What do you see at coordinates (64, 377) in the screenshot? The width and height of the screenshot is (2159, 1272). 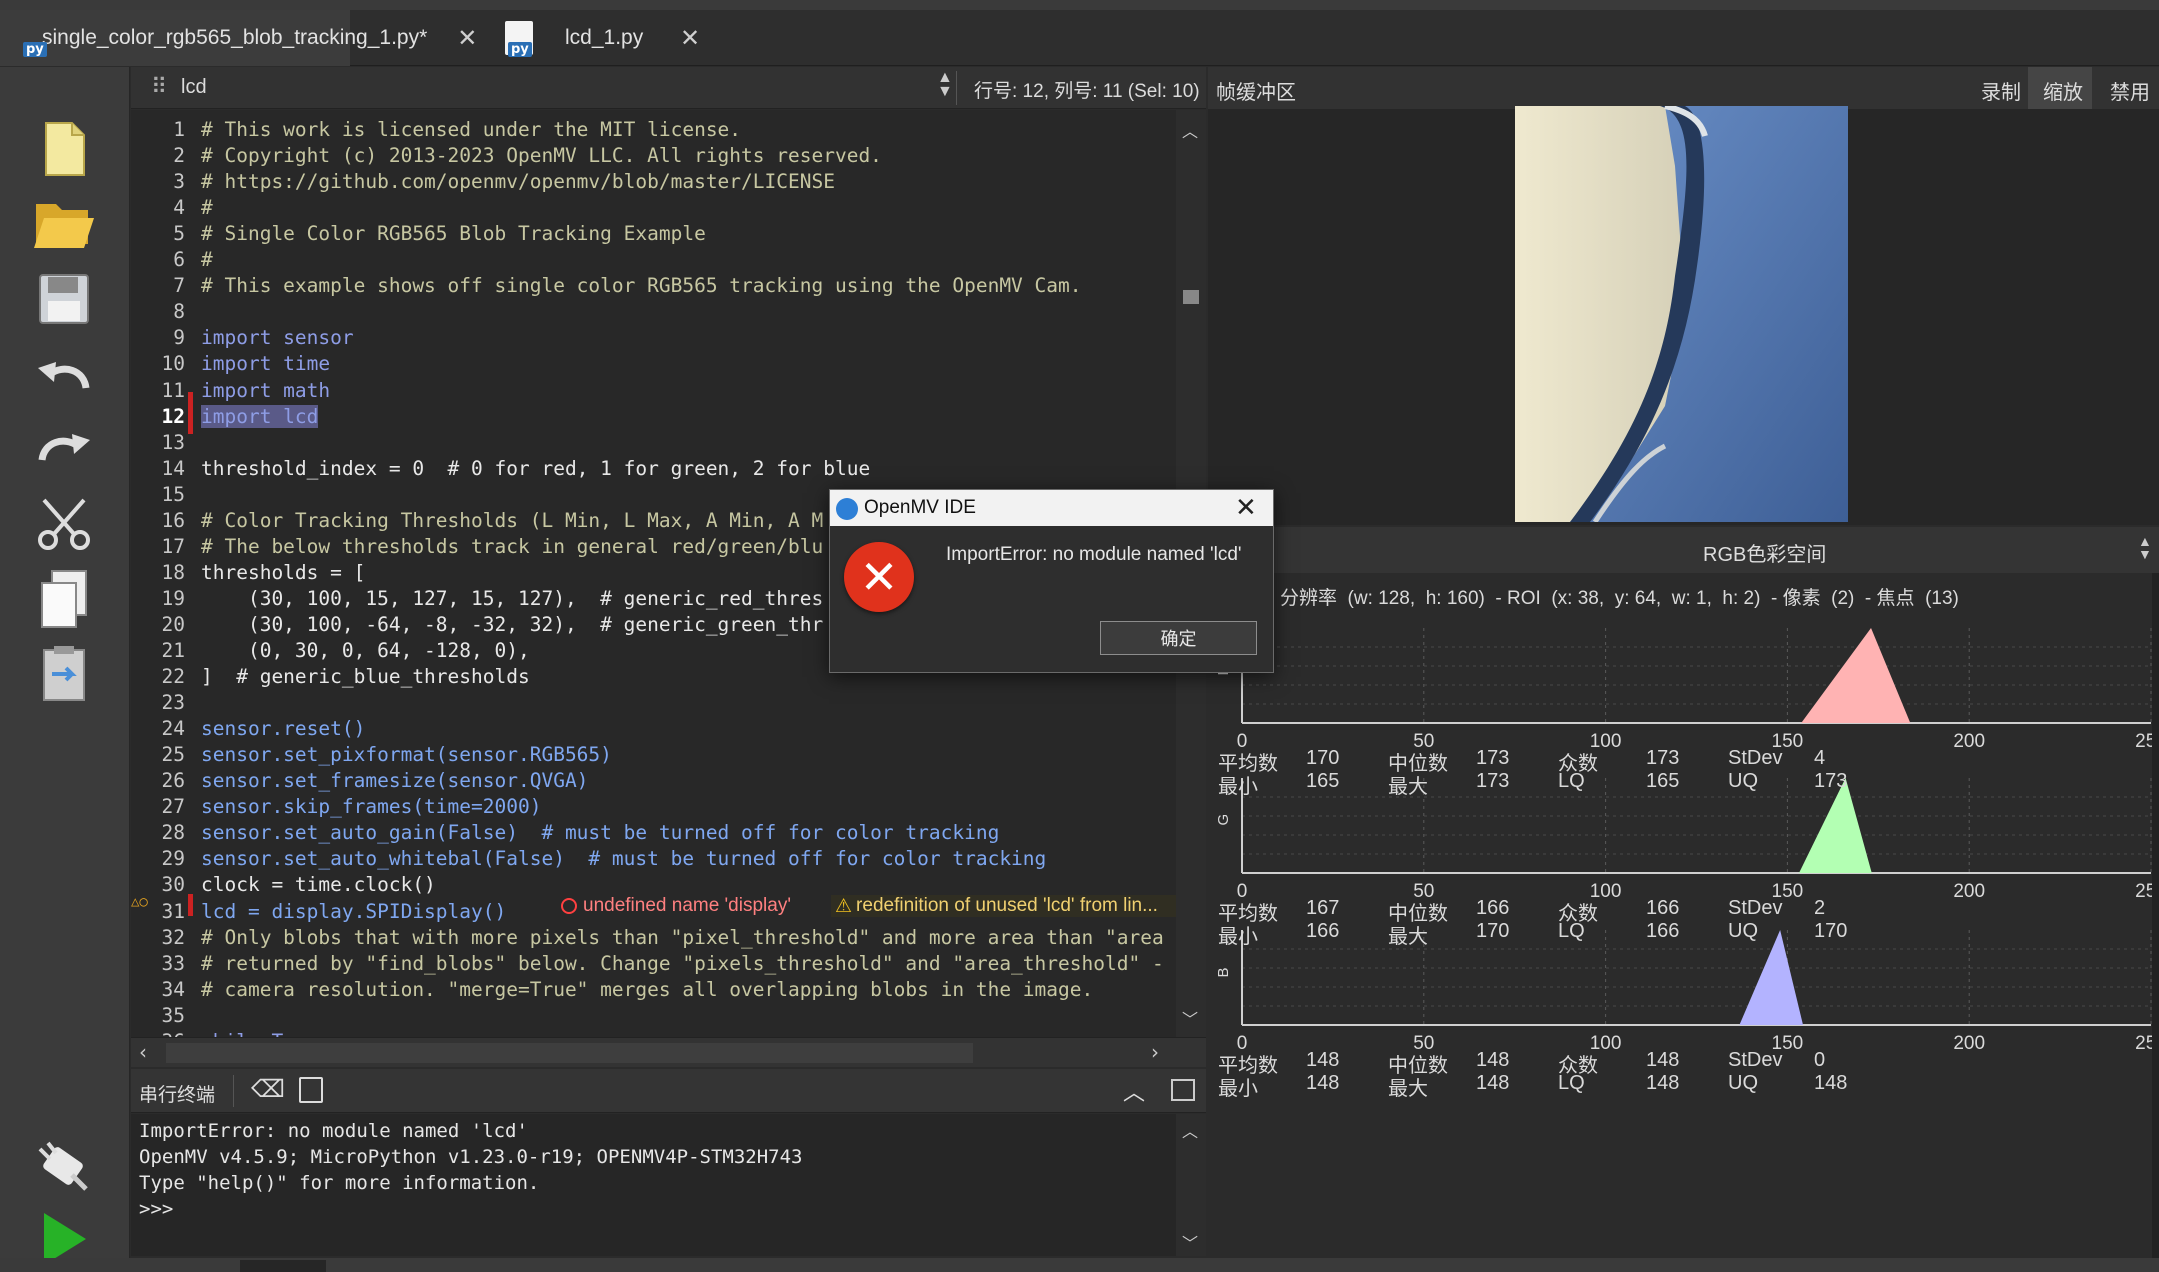 I see `undo-button` at bounding box center [64, 377].